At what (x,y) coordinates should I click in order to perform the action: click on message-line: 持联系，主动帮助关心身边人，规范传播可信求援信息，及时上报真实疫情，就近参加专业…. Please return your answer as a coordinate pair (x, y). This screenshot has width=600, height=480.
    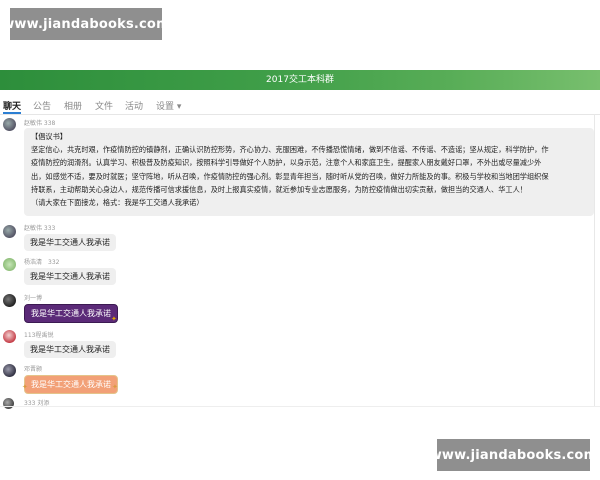
    Looking at the image, I should click on (279, 189).